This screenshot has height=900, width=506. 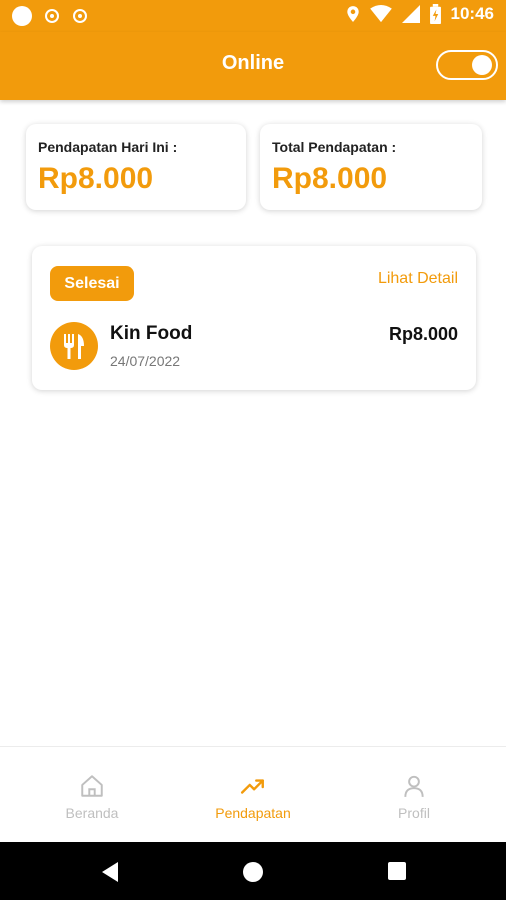 I want to click on today-income-card: Pendapatan Hari Ini : Rp8.000, so click(x=136, y=167).